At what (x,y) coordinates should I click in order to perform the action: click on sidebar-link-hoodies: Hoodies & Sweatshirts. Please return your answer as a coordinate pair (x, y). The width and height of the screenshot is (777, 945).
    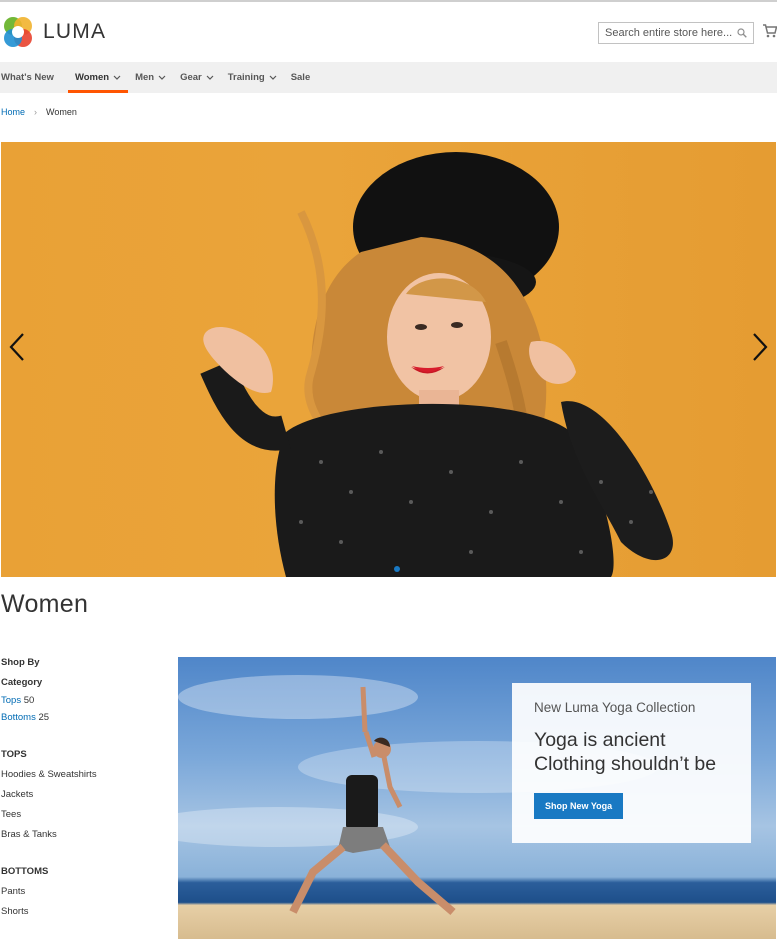
    Looking at the image, I should click on (81, 774).